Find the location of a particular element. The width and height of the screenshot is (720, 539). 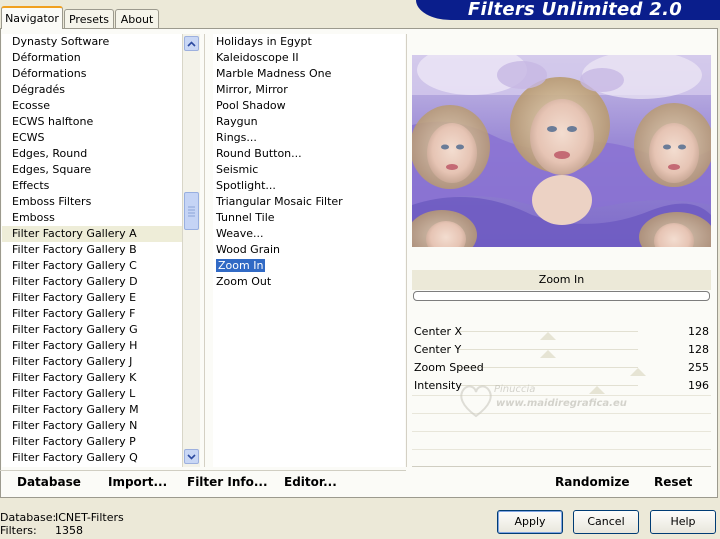

preview-spacer is located at coordinates (561, 258).